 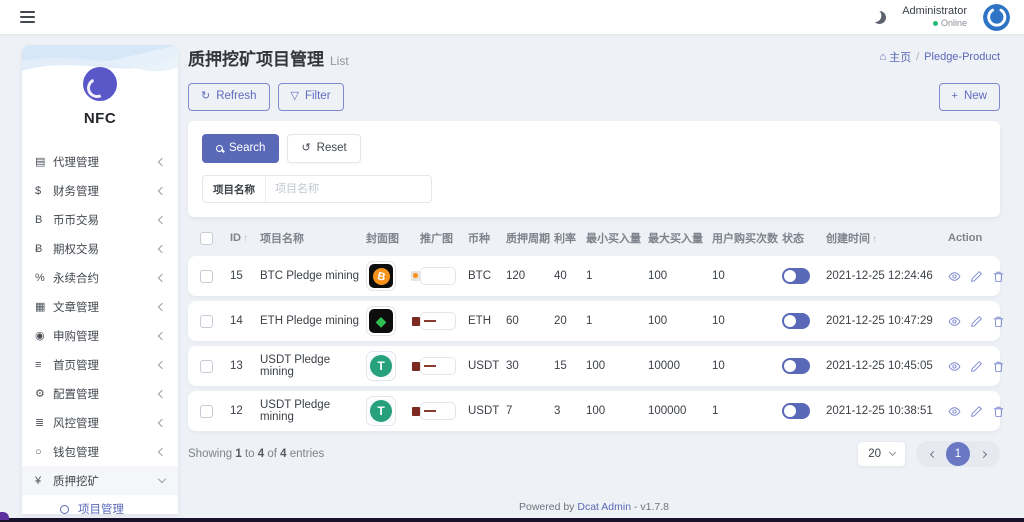 I want to click on col-name: 项目名称, so click(x=282, y=239).